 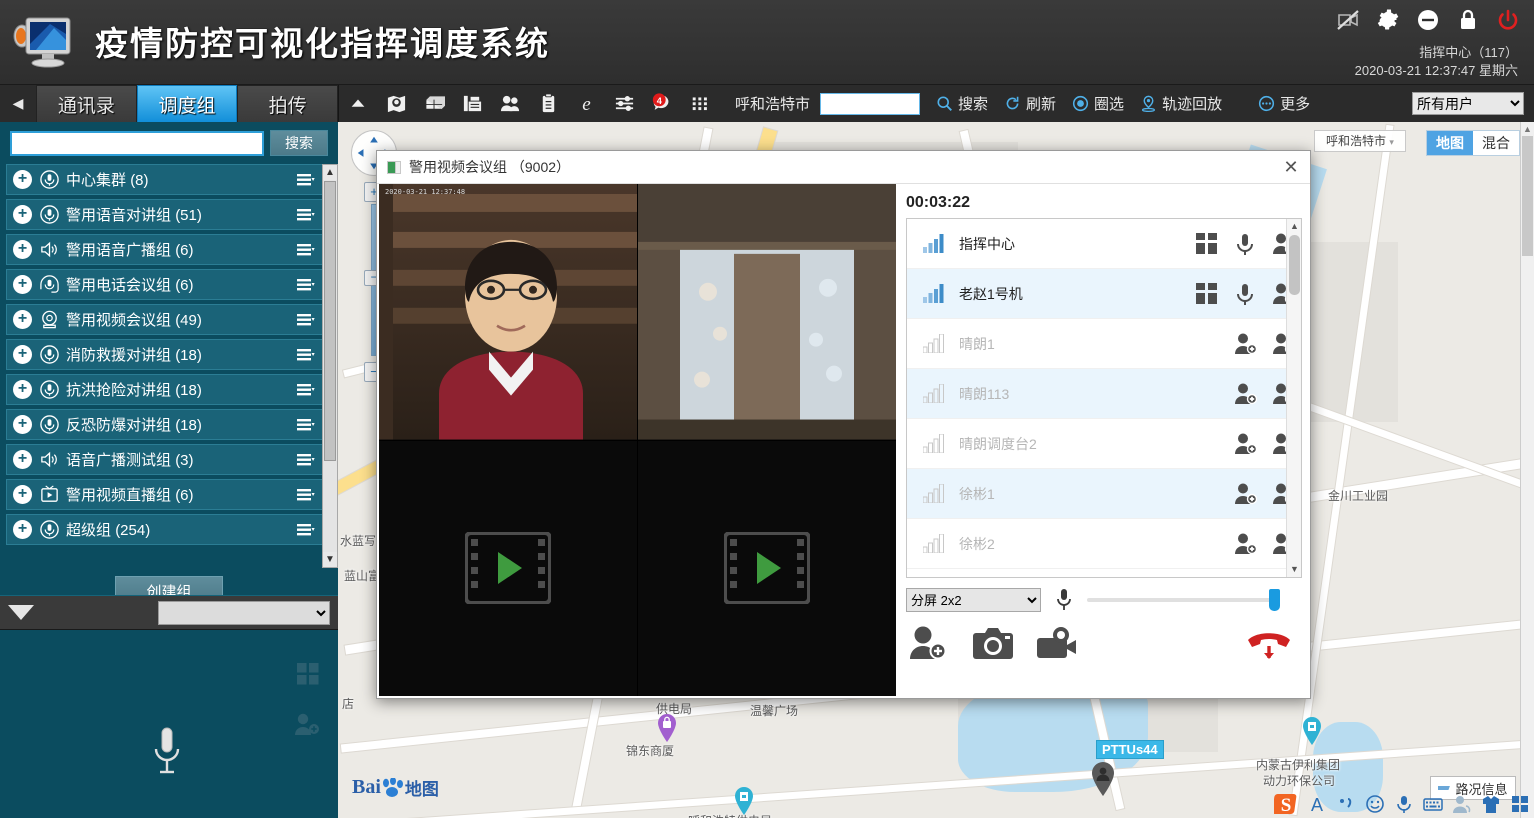 What do you see at coordinates (472, 104) in the screenshot?
I see `fax-icon` at bounding box center [472, 104].